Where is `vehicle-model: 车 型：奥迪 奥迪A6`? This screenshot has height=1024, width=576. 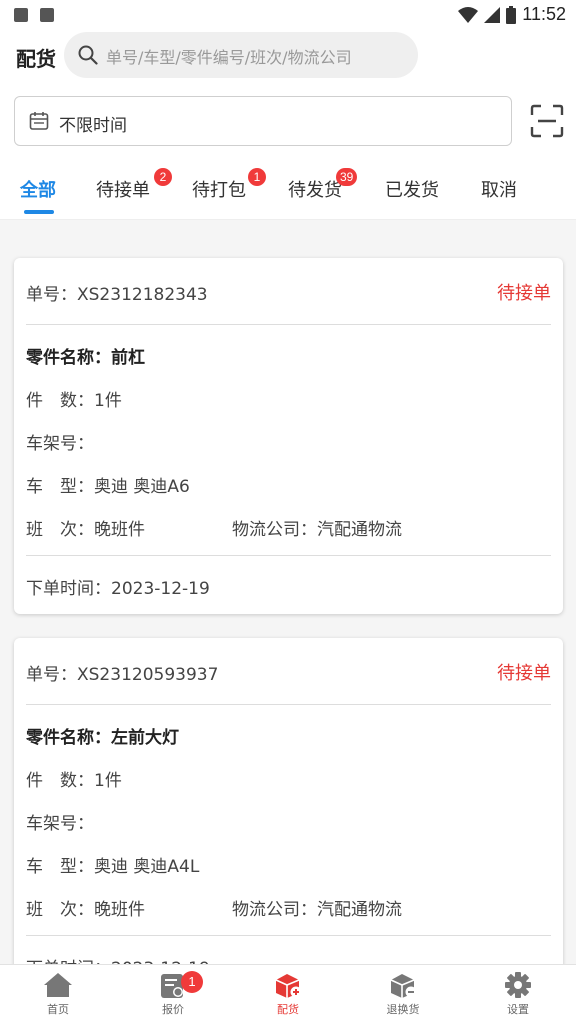 vehicle-model: 车 型：奥迪 奥迪A6 is located at coordinates (108, 484).